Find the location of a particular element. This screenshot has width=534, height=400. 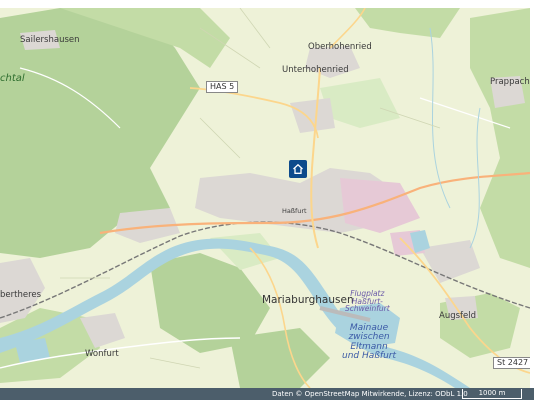

road-shield-st2427: St 2427 is located at coordinates (511, 363).